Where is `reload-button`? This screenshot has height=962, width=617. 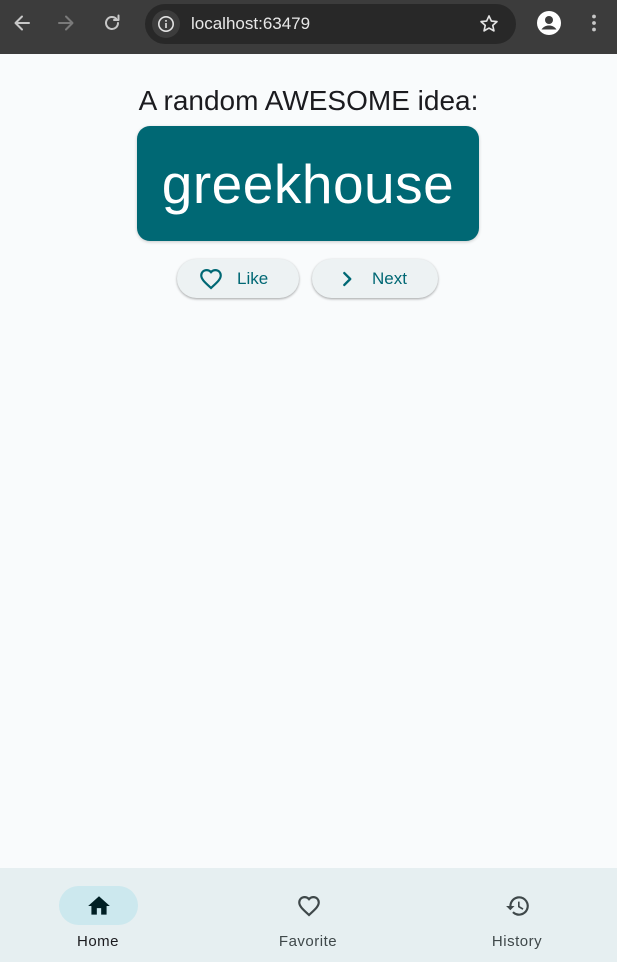 reload-button is located at coordinates (112, 23).